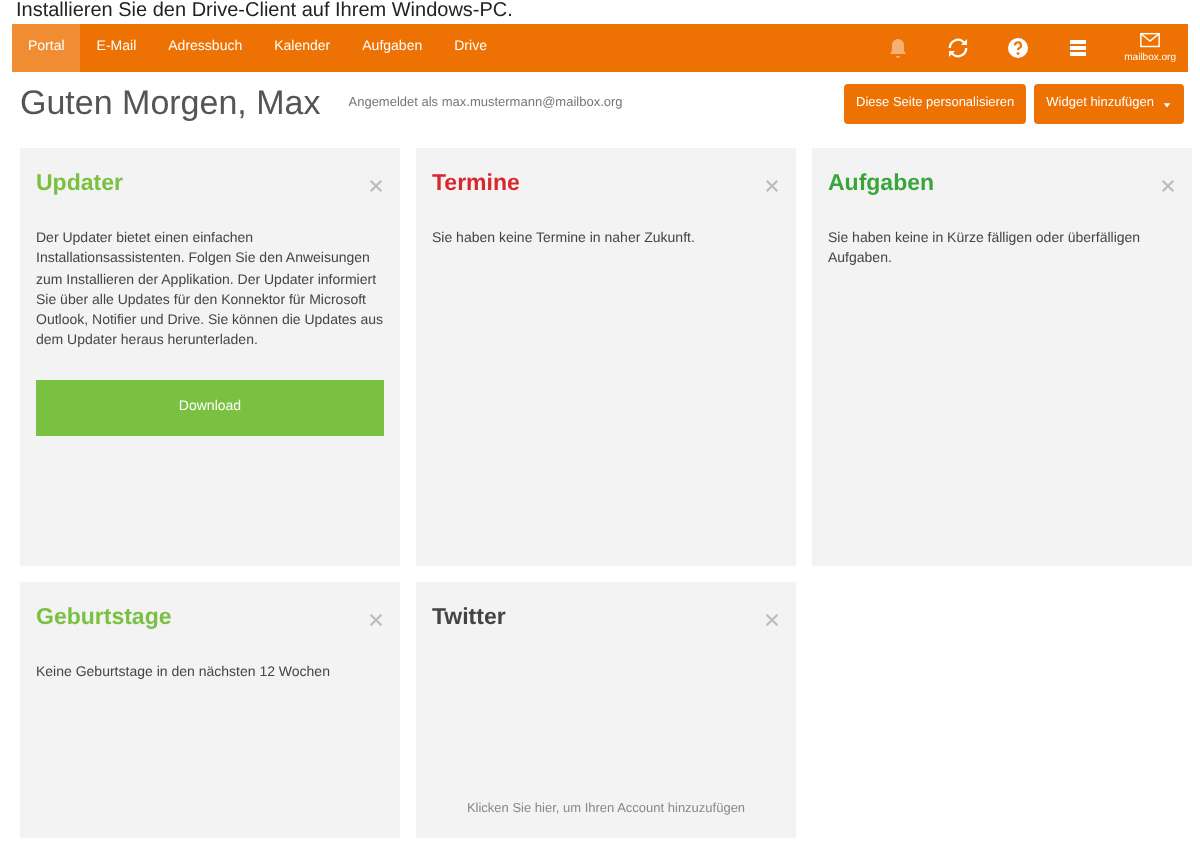 This screenshot has width=1200, height=852. What do you see at coordinates (264, 12) in the screenshot?
I see `caption-text: Installieren Sie den Drive-Client auf Ihrem Windows-PC.` at bounding box center [264, 12].